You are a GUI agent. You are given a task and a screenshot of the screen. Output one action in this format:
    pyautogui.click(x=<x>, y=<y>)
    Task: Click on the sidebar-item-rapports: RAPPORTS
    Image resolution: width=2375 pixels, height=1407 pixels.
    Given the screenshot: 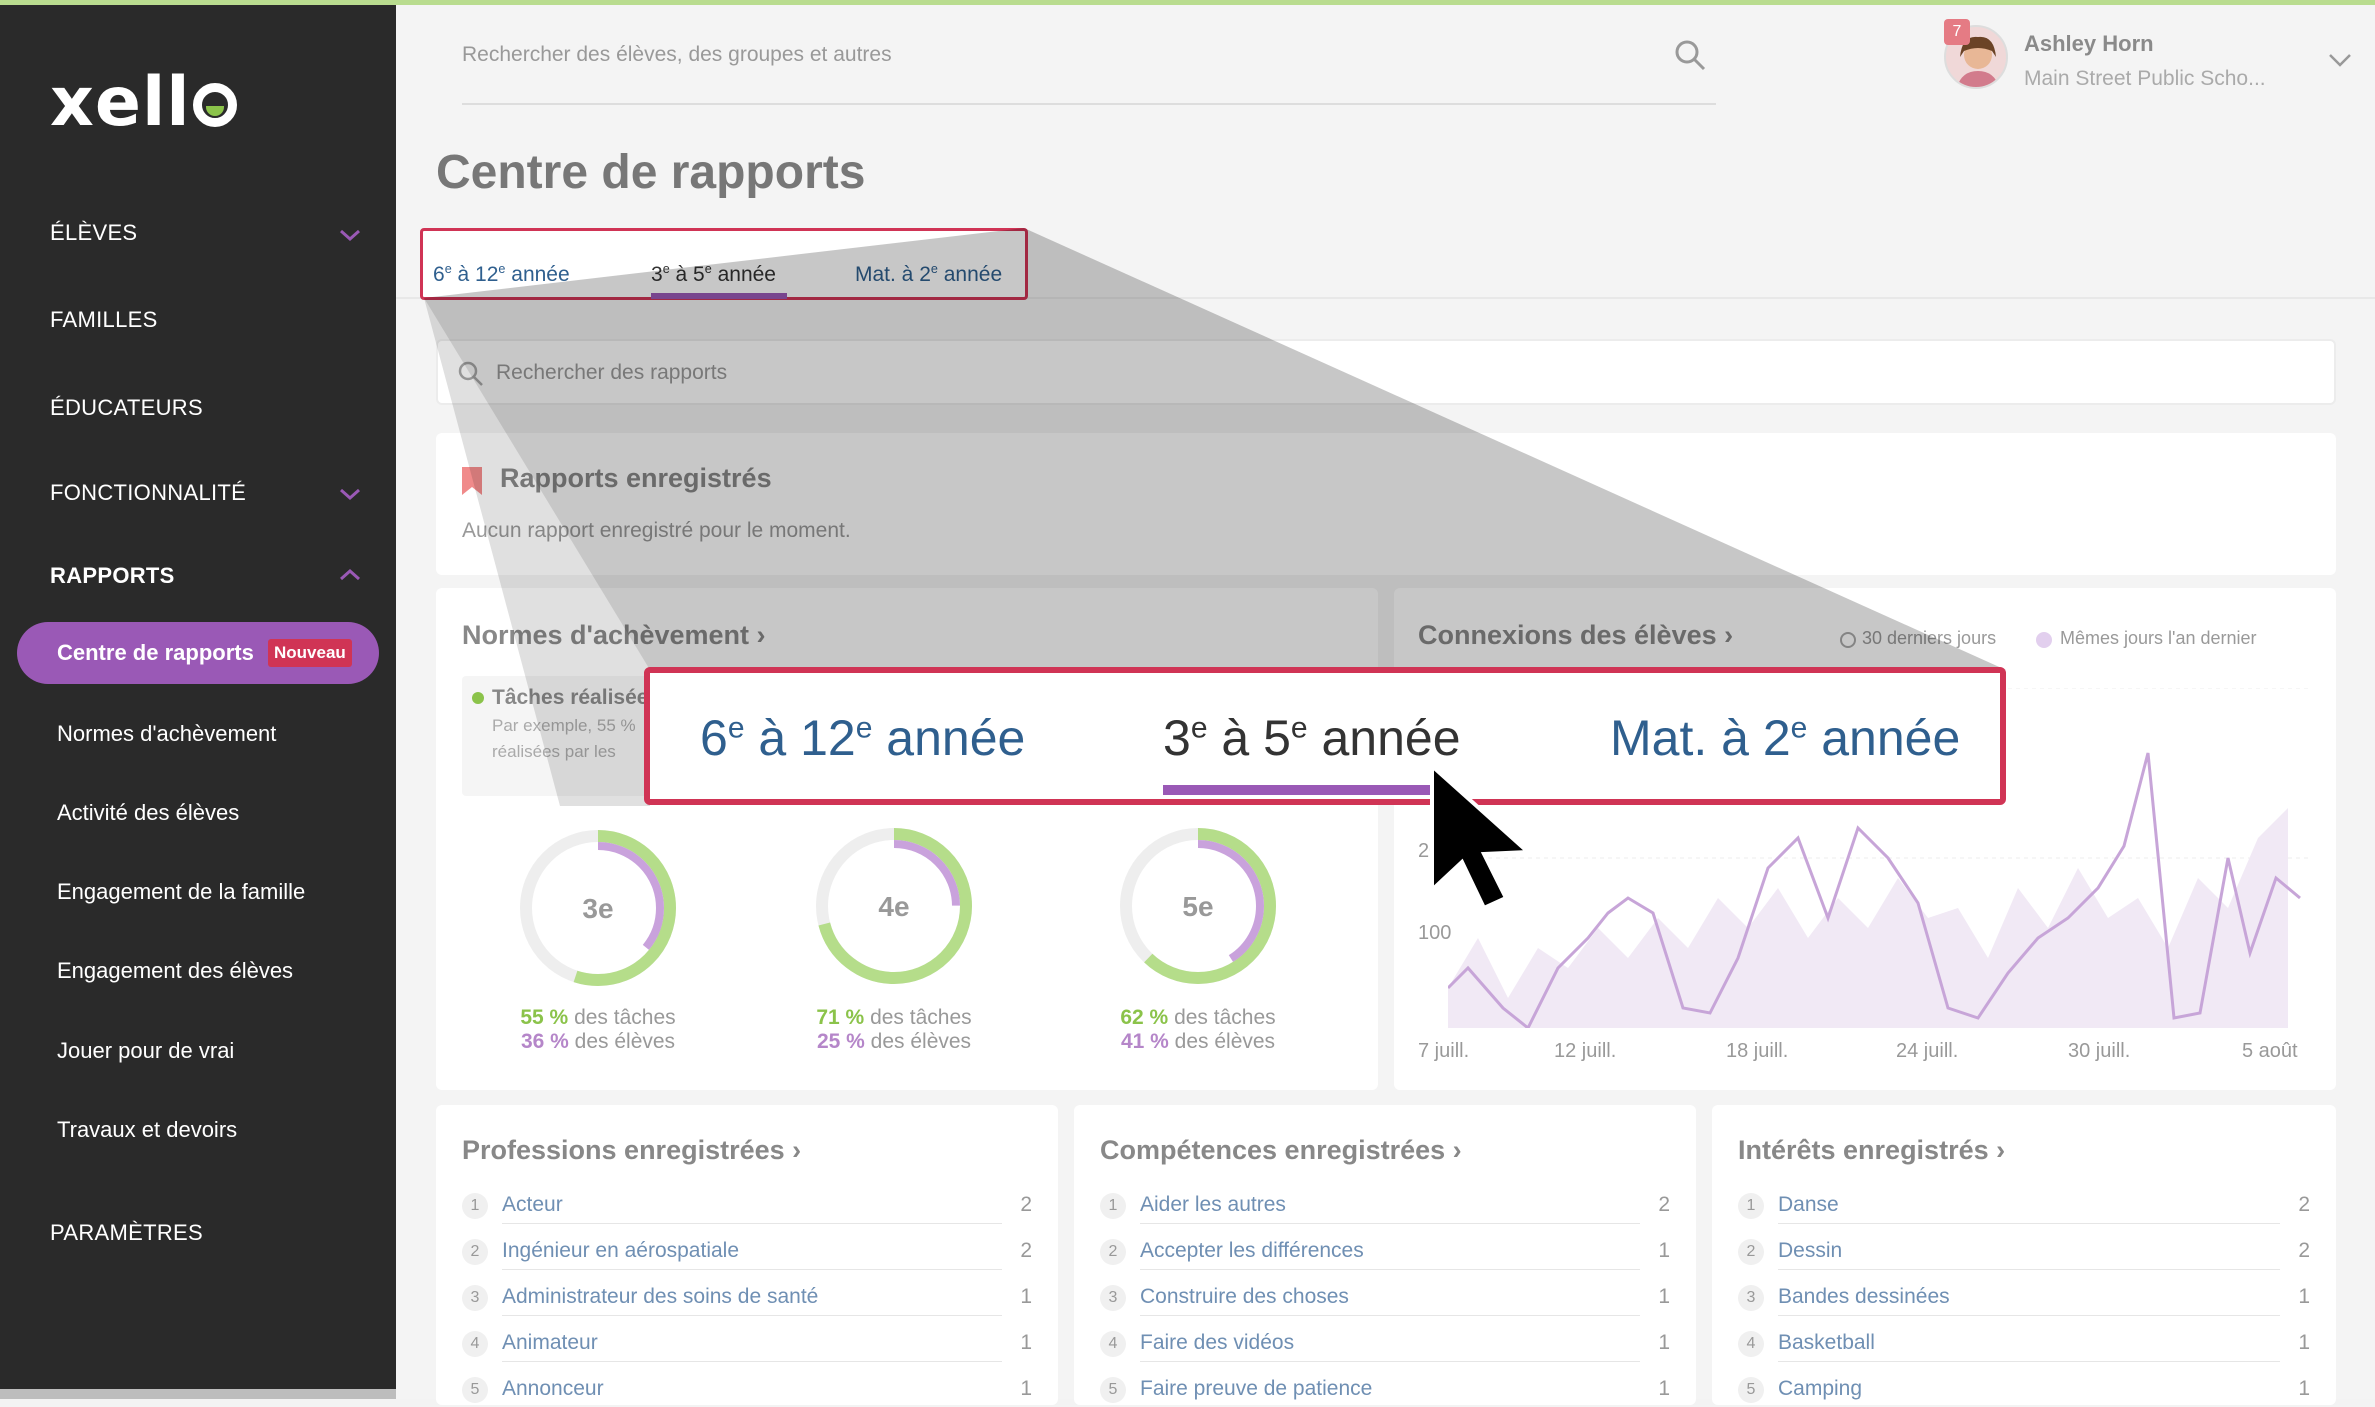 What is the action you would take?
    pyautogui.click(x=112, y=576)
    